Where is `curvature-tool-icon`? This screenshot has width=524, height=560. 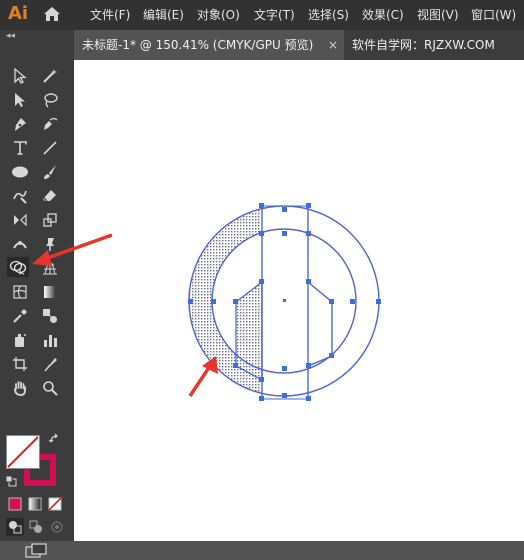 curvature-tool-icon is located at coordinates (50, 124).